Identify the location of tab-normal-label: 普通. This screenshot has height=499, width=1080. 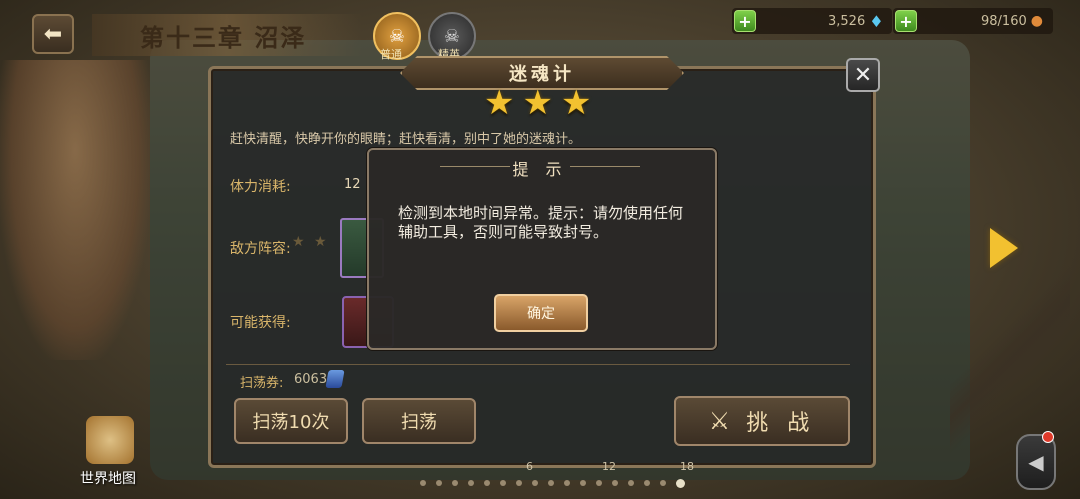
(391, 54).